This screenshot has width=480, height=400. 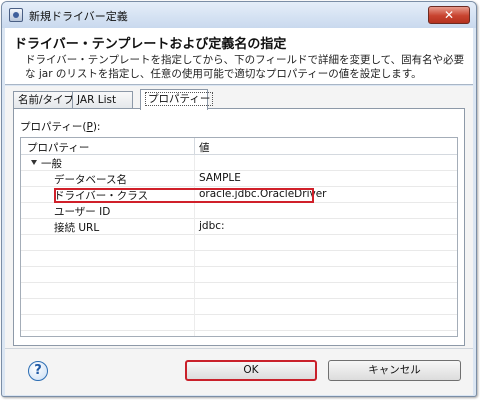 What do you see at coordinates (53, 127) in the screenshot?
I see `properties-label-prefix: プロパティー(` at bounding box center [53, 127].